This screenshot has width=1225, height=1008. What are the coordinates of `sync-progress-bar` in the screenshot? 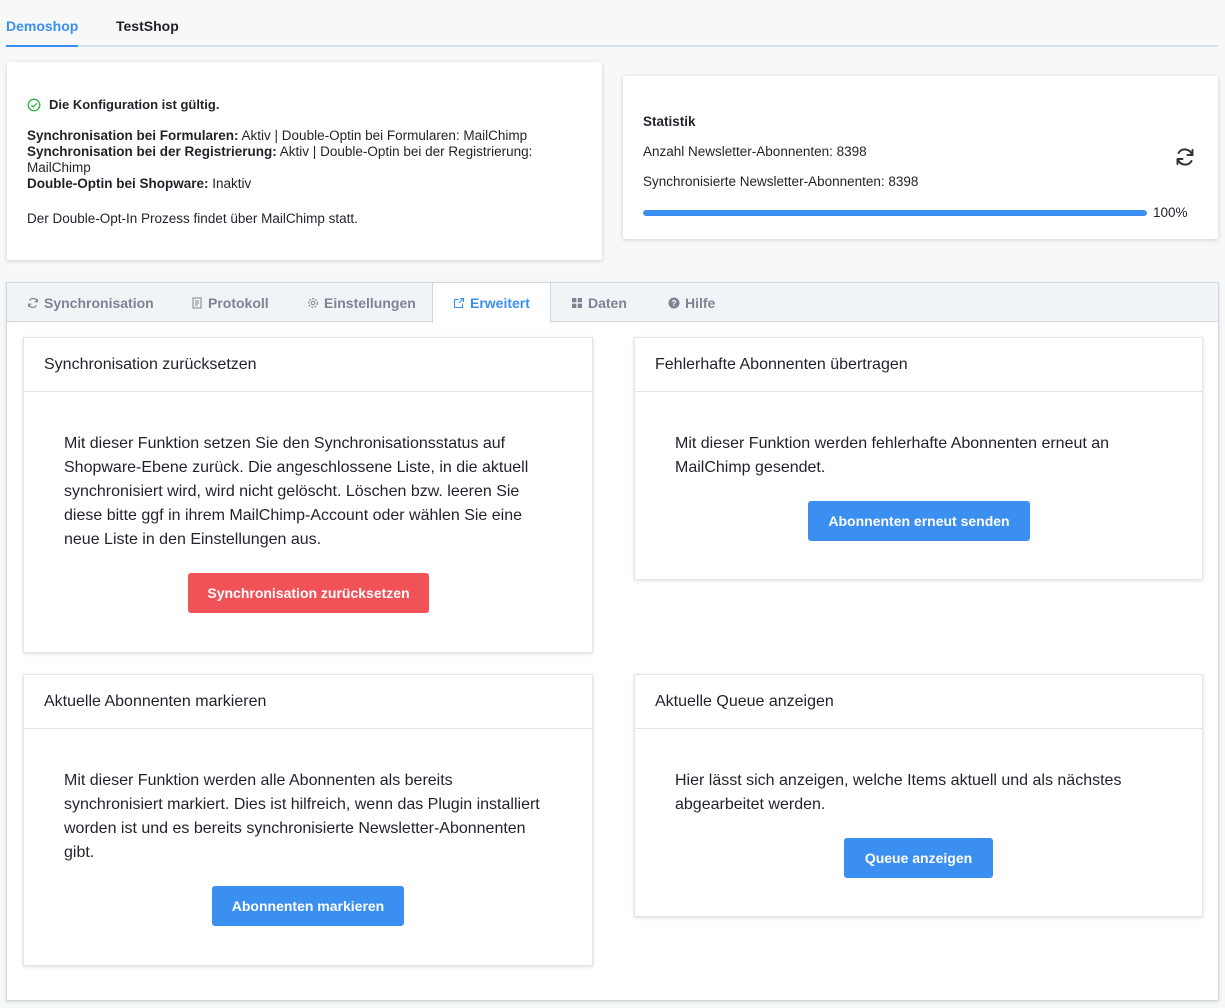 It's located at (895, 213).